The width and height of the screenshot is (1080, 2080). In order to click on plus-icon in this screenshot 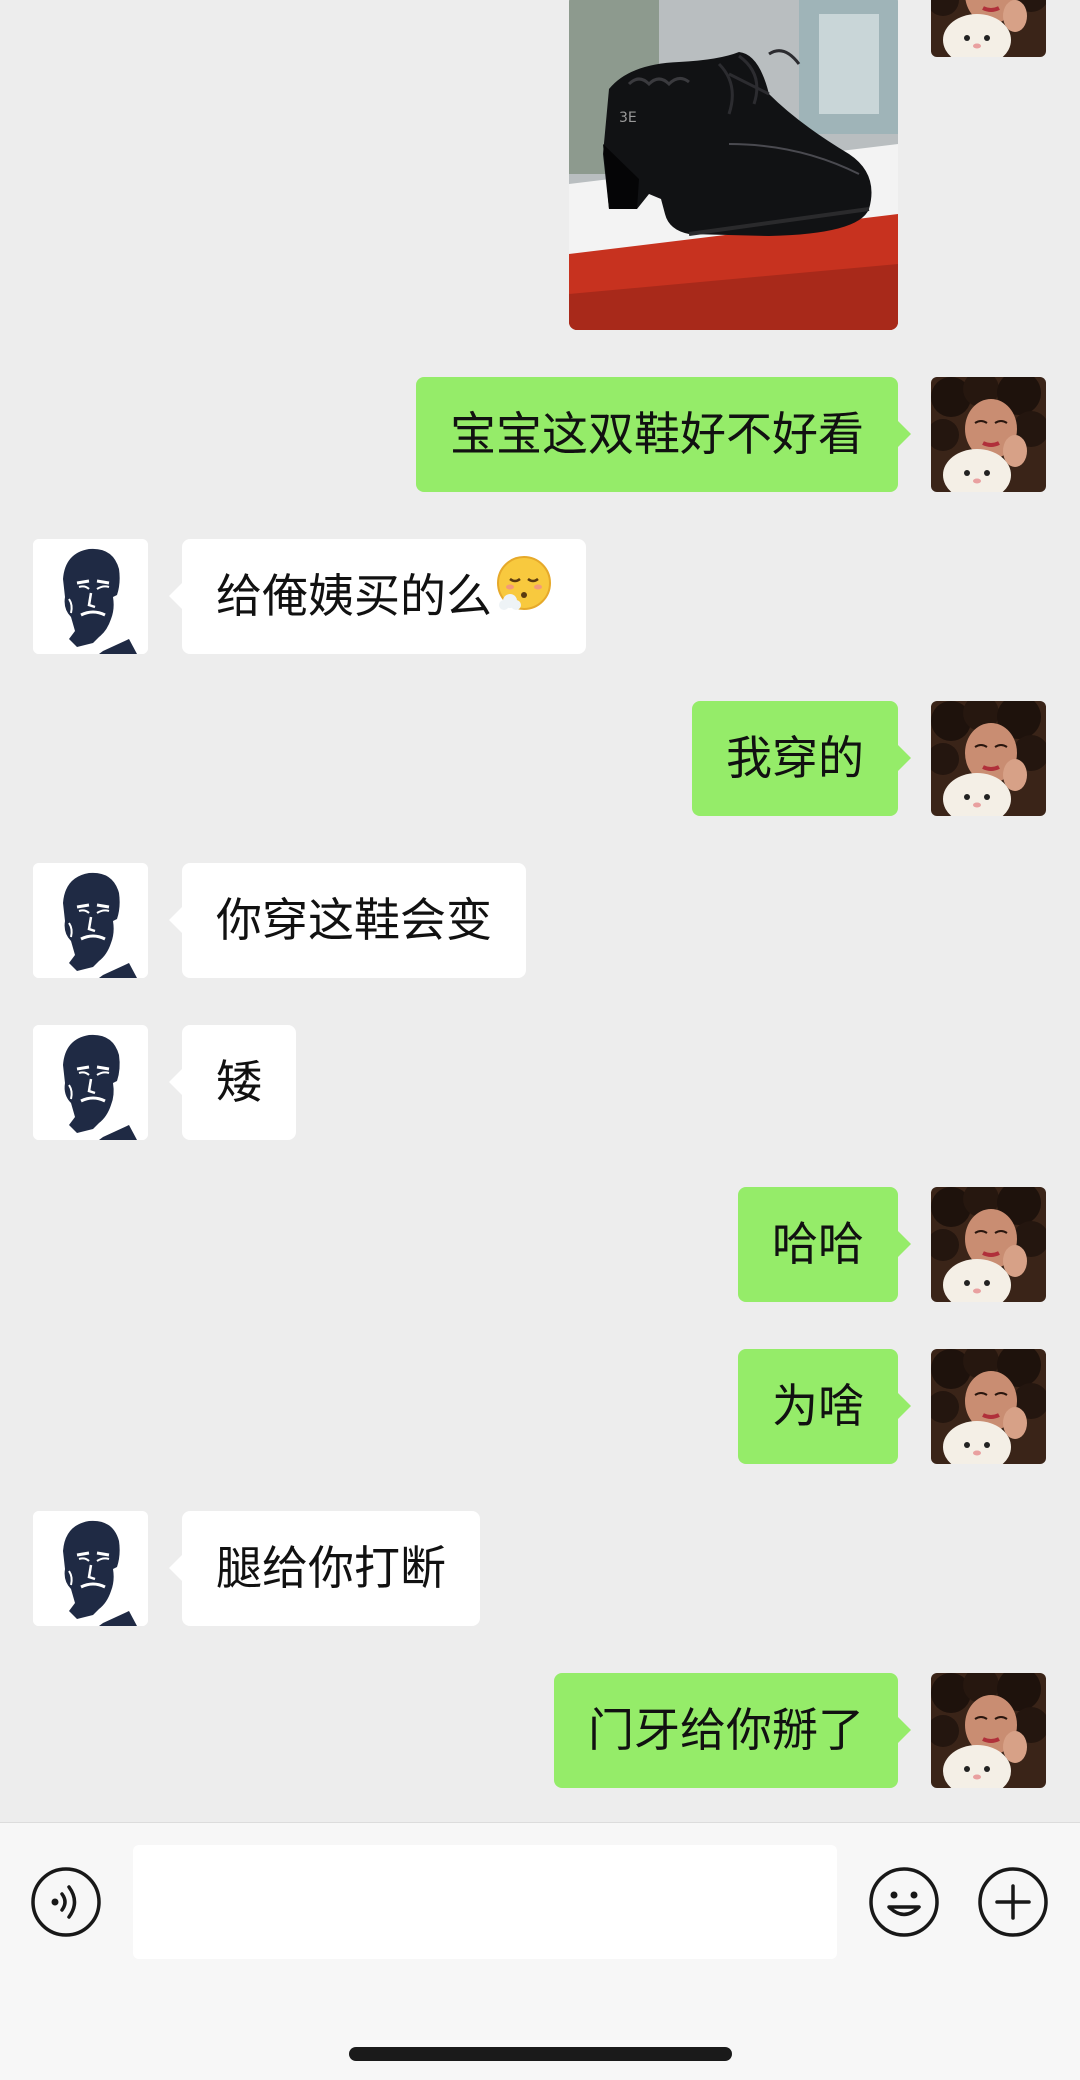, I will do `click(1013, 1902)`.